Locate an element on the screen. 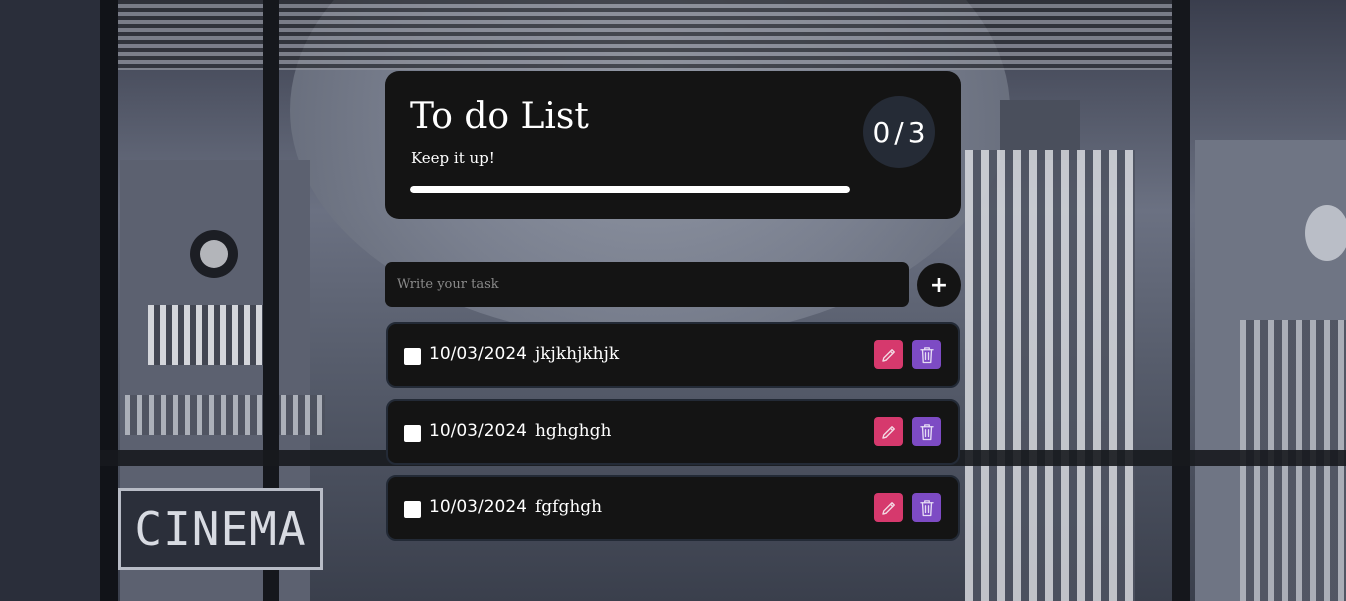  background-pillar is located at coordinates (1181, 300).